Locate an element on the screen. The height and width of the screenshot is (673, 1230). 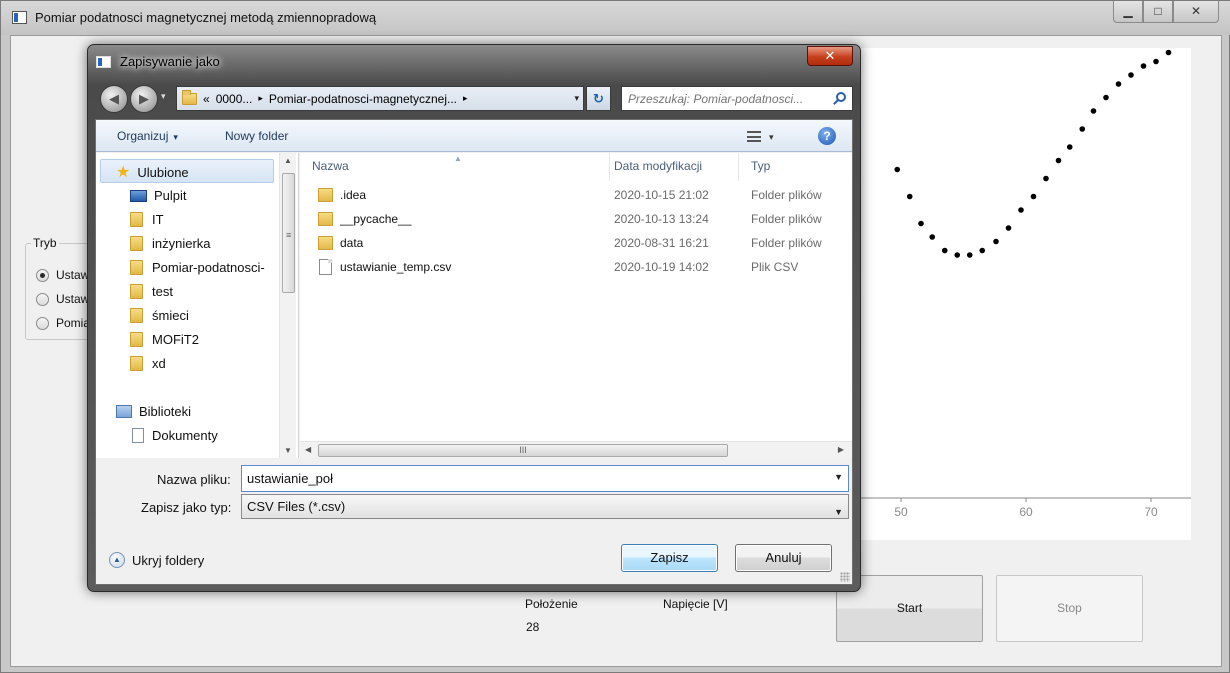
nav-item-libraries: Biblioteki is located at coordinates (153, 411).